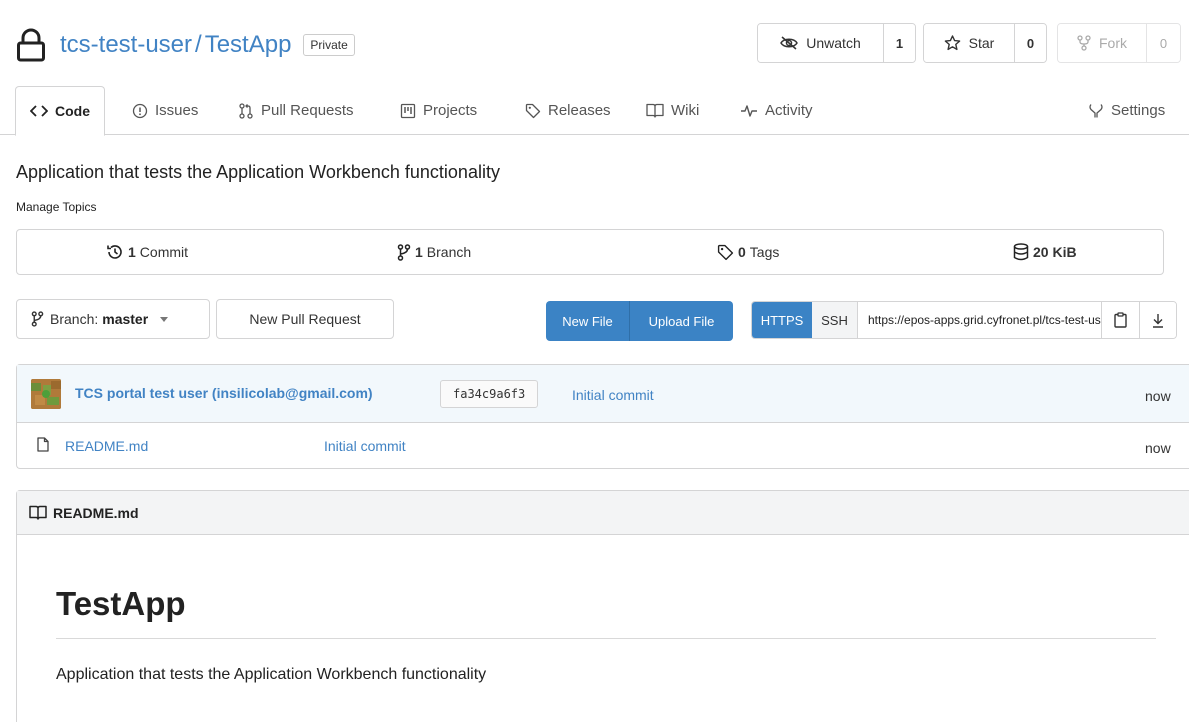 The width and height of the screenshot is (1189, 722). Describe the element at coordinates (106, 446) in the screenshot. I see `file-name-link: README.md` at that location.